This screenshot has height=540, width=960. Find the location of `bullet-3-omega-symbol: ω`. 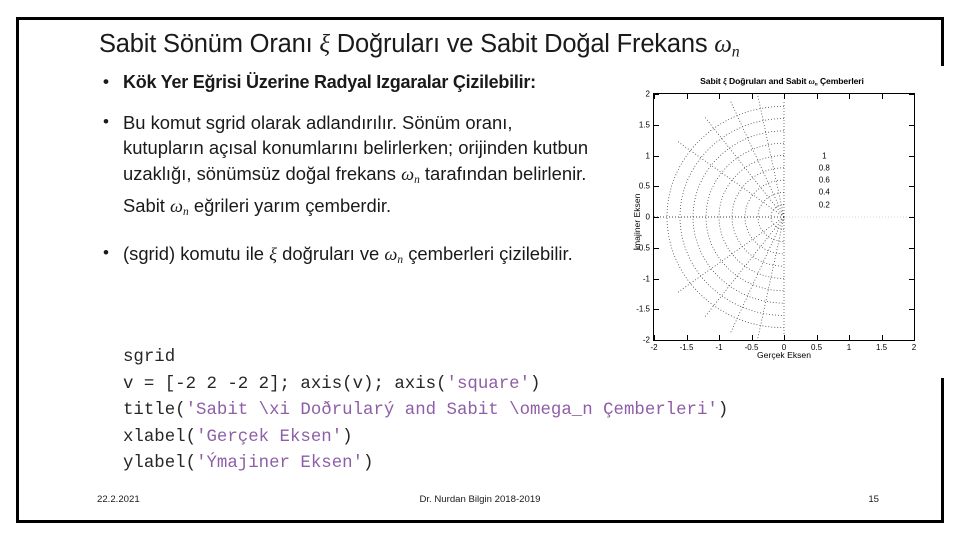

bullet-3-omega-symbol: ω is located at coordinates (391, 253).